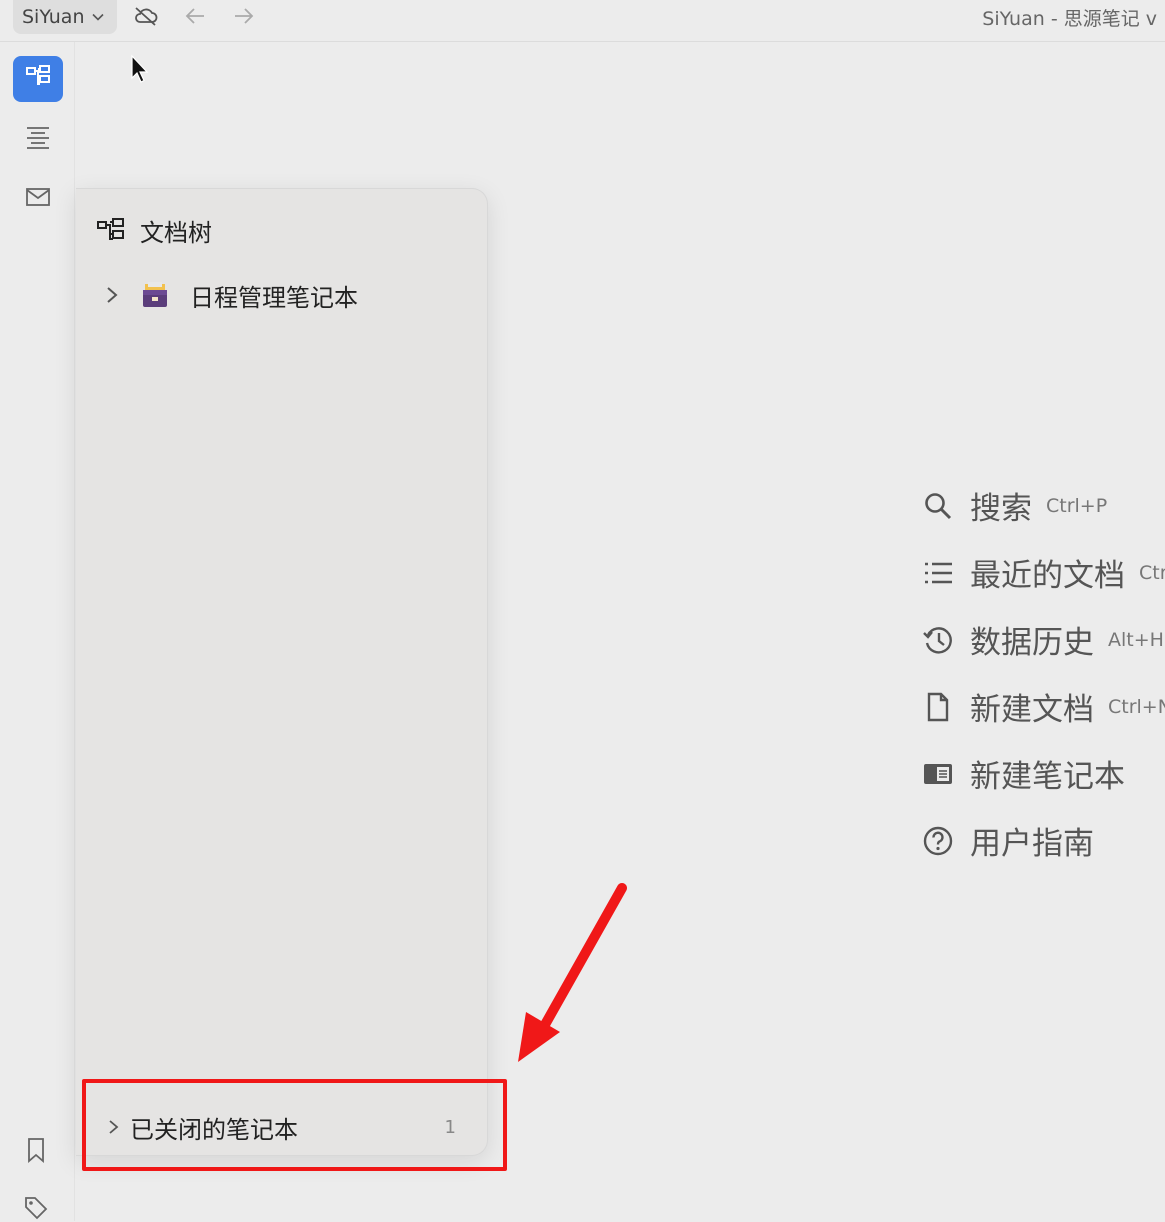 This screenshot has height=1222, width=1165. Describe the element at coordinates (1047, 777) in the screenshot. I see `new-notebook-action-label: 新建笔记本` at that location.